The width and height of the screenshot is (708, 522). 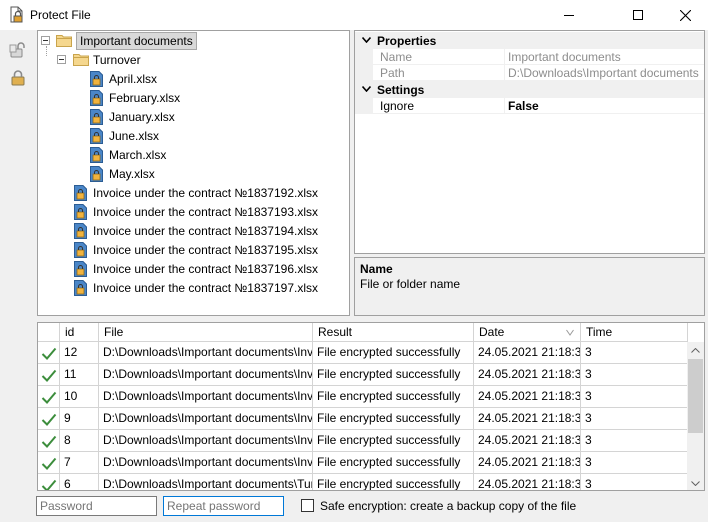 I want to click on tree-node-file: May.xlsx, so click(x=122, y=173).